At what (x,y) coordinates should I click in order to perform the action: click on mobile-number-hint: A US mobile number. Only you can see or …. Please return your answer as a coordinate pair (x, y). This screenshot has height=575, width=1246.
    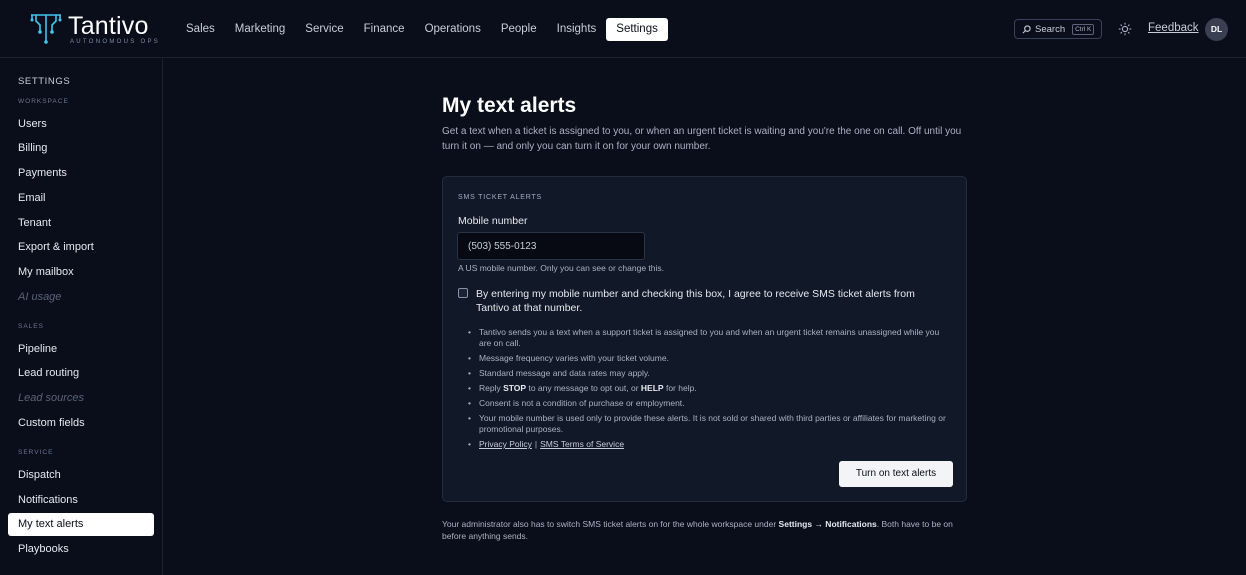
    Looking at the image, I should click on (561, 268).